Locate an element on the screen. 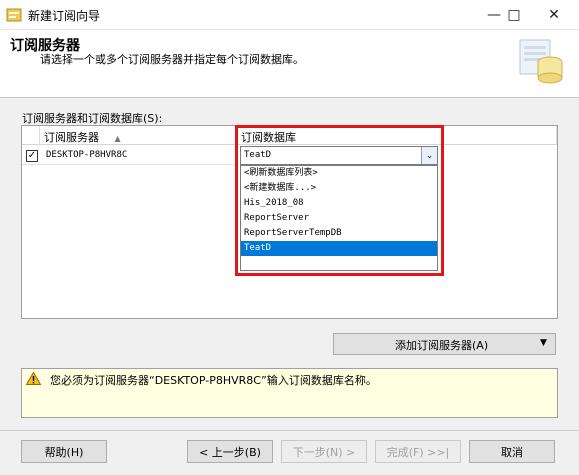  add-subscriber-label: 添加订阅服务器(A) is located at coordinates (442, 345).